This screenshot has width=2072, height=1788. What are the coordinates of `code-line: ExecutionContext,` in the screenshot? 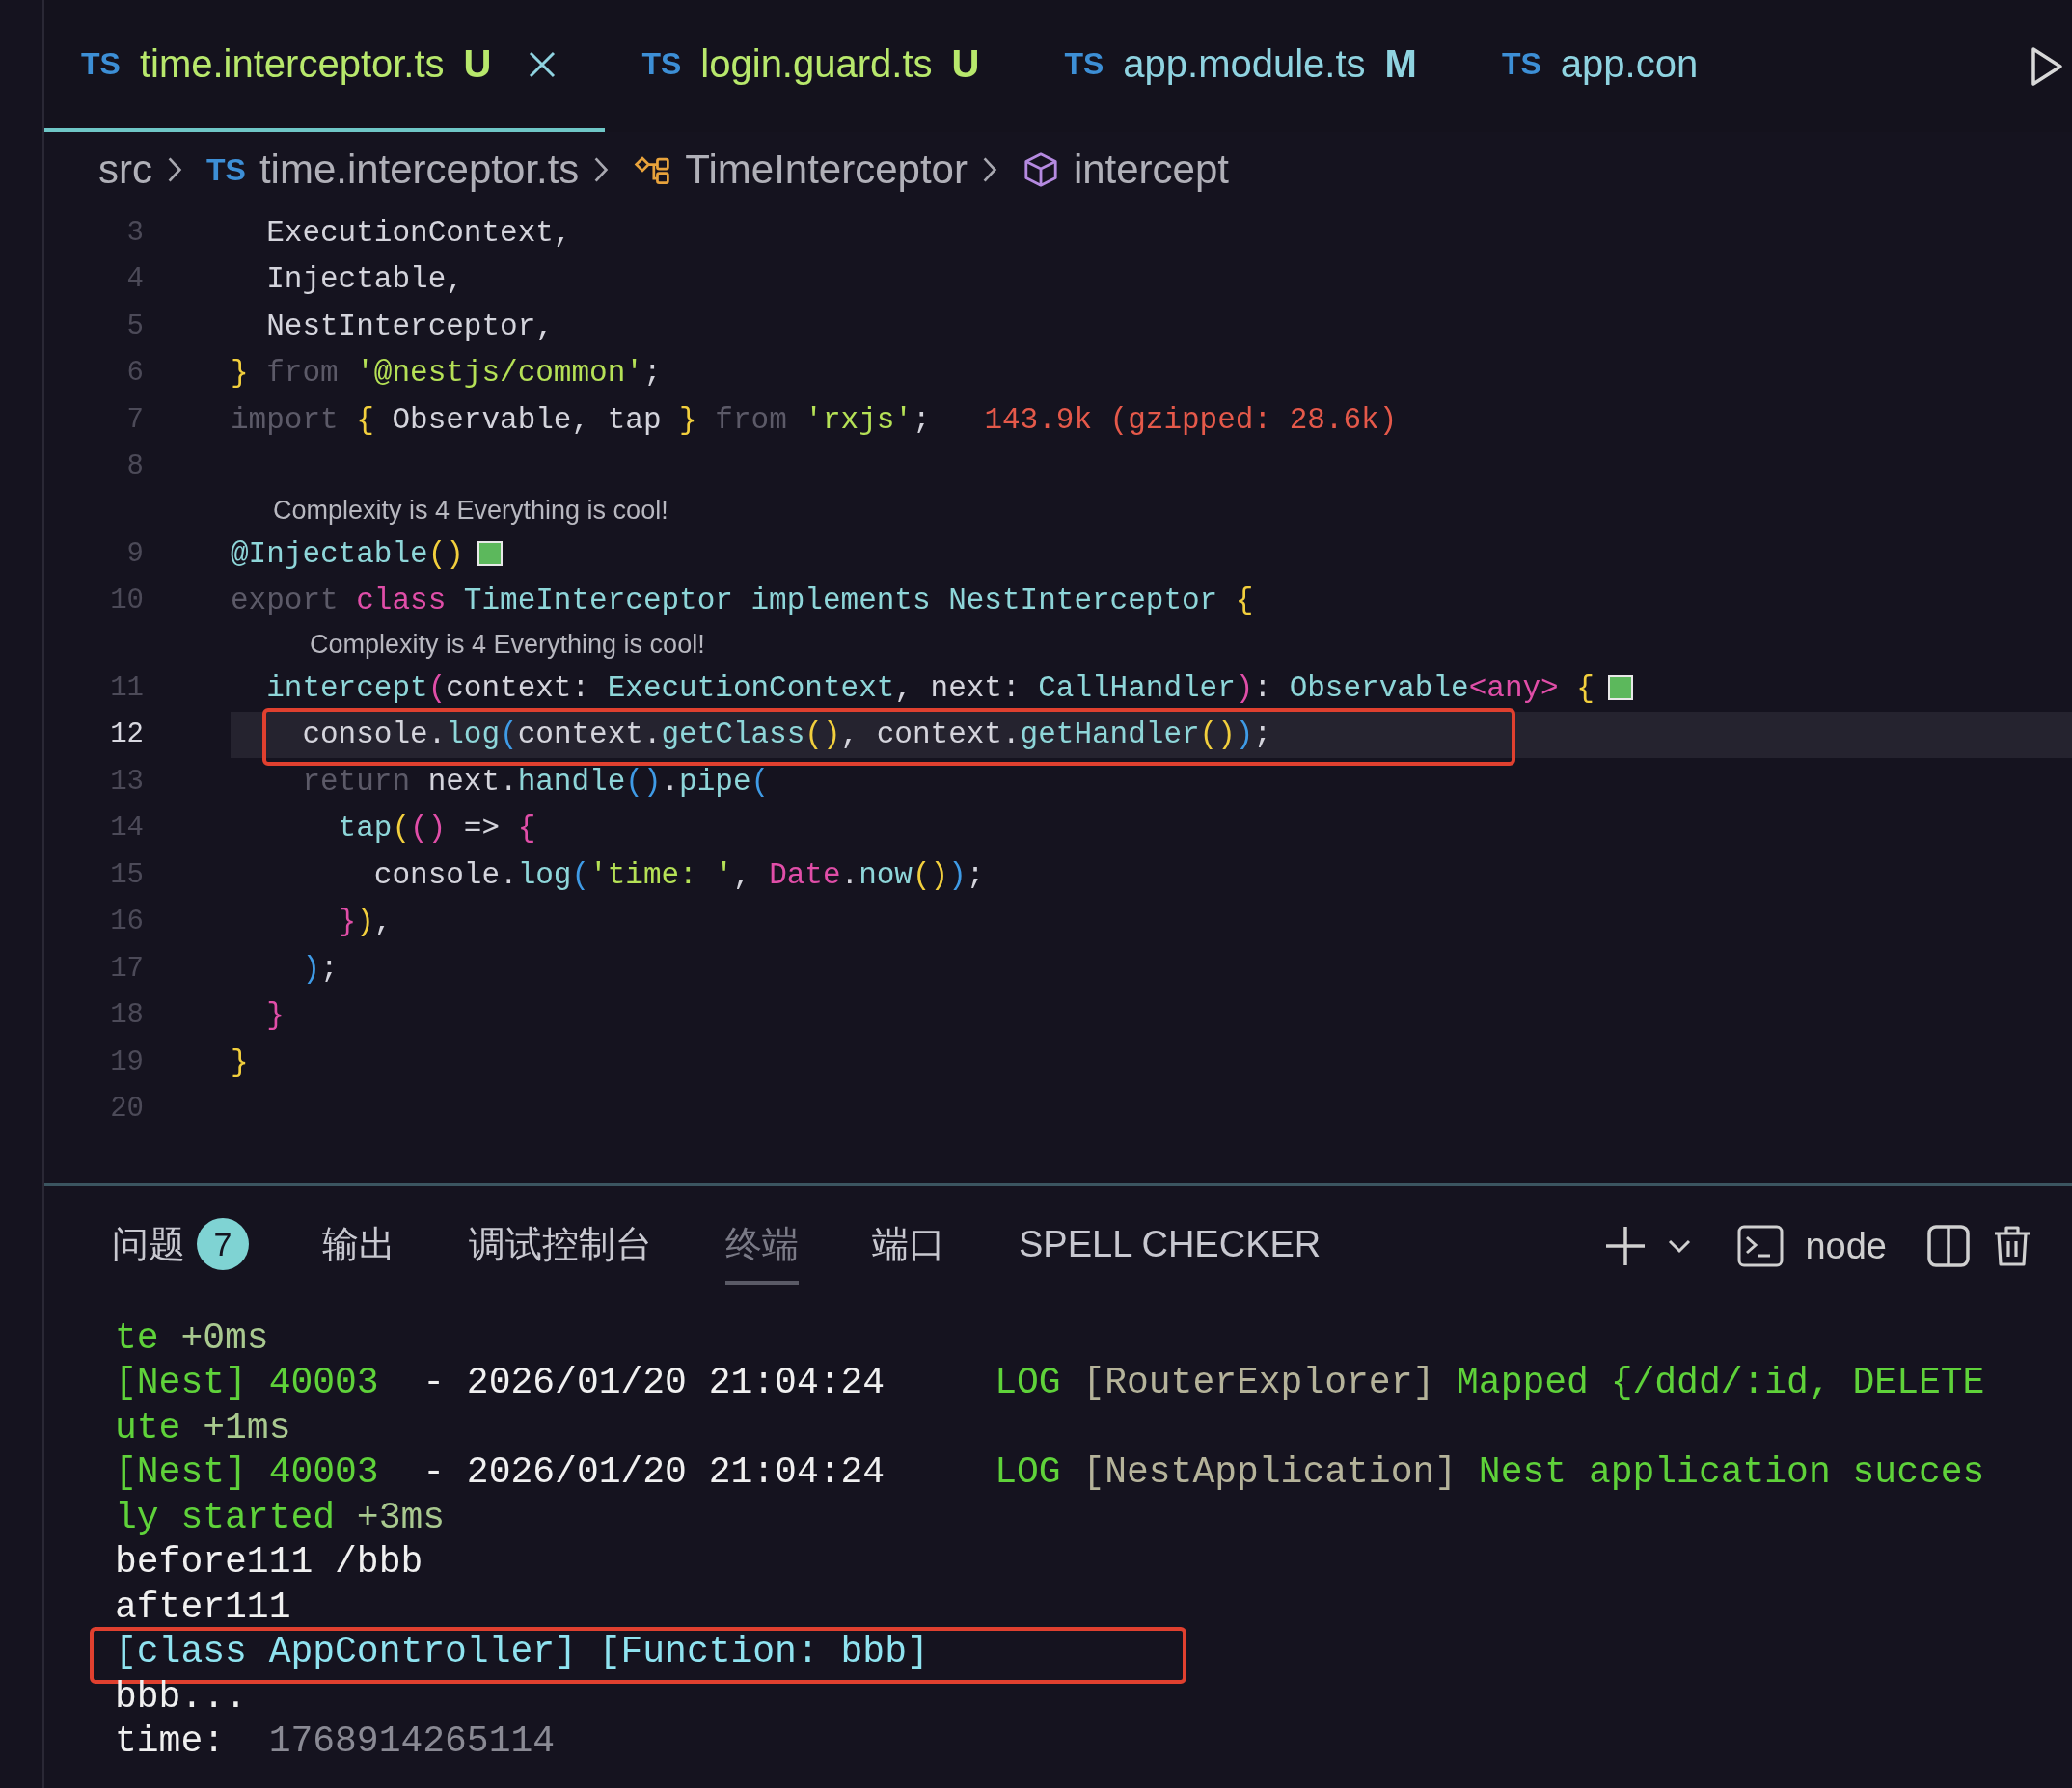 It's located at (418, 232).